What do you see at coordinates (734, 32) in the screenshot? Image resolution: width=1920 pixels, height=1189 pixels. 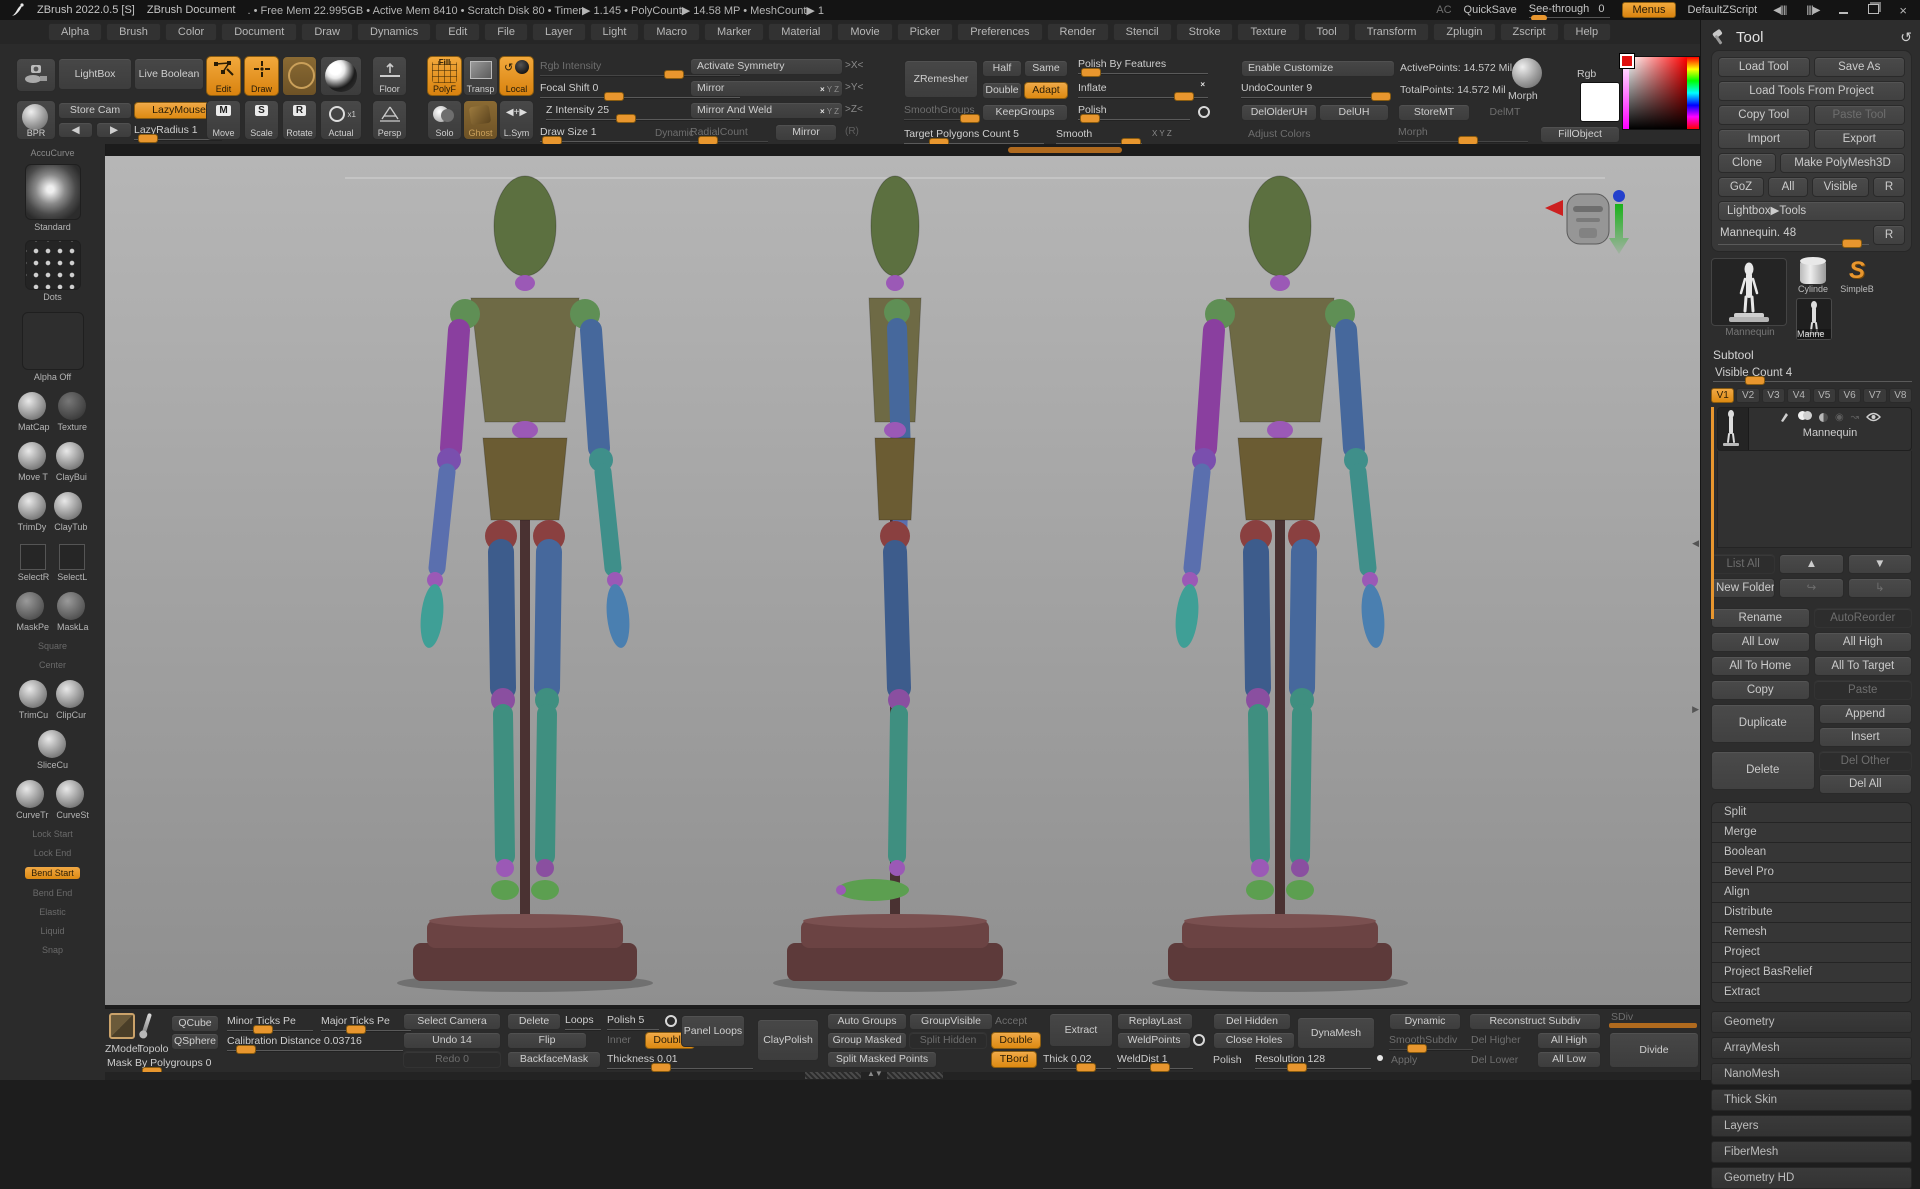 I see `menu-item: Marker` at bounding box center [734, 32].